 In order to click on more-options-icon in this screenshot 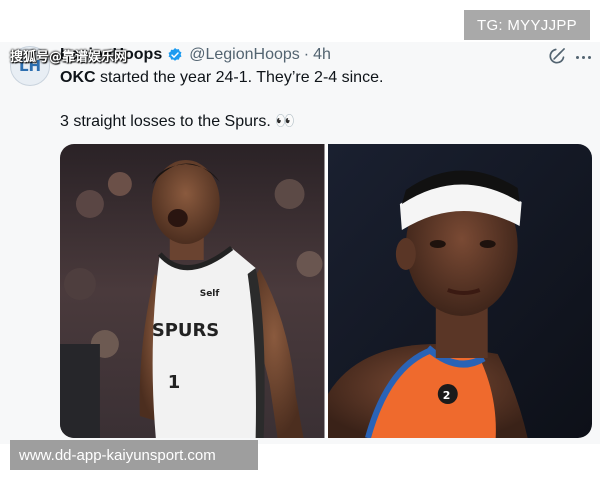, I will do `click(583, 57)`.